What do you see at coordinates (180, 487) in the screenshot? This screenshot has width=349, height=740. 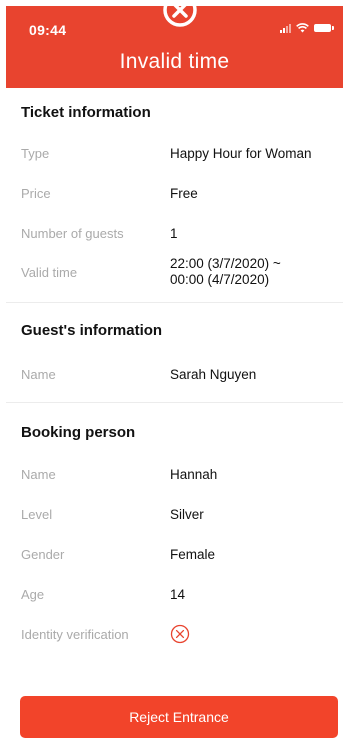 I see `booking-row-name: Name Hannah` at bounding box center [180, 487].